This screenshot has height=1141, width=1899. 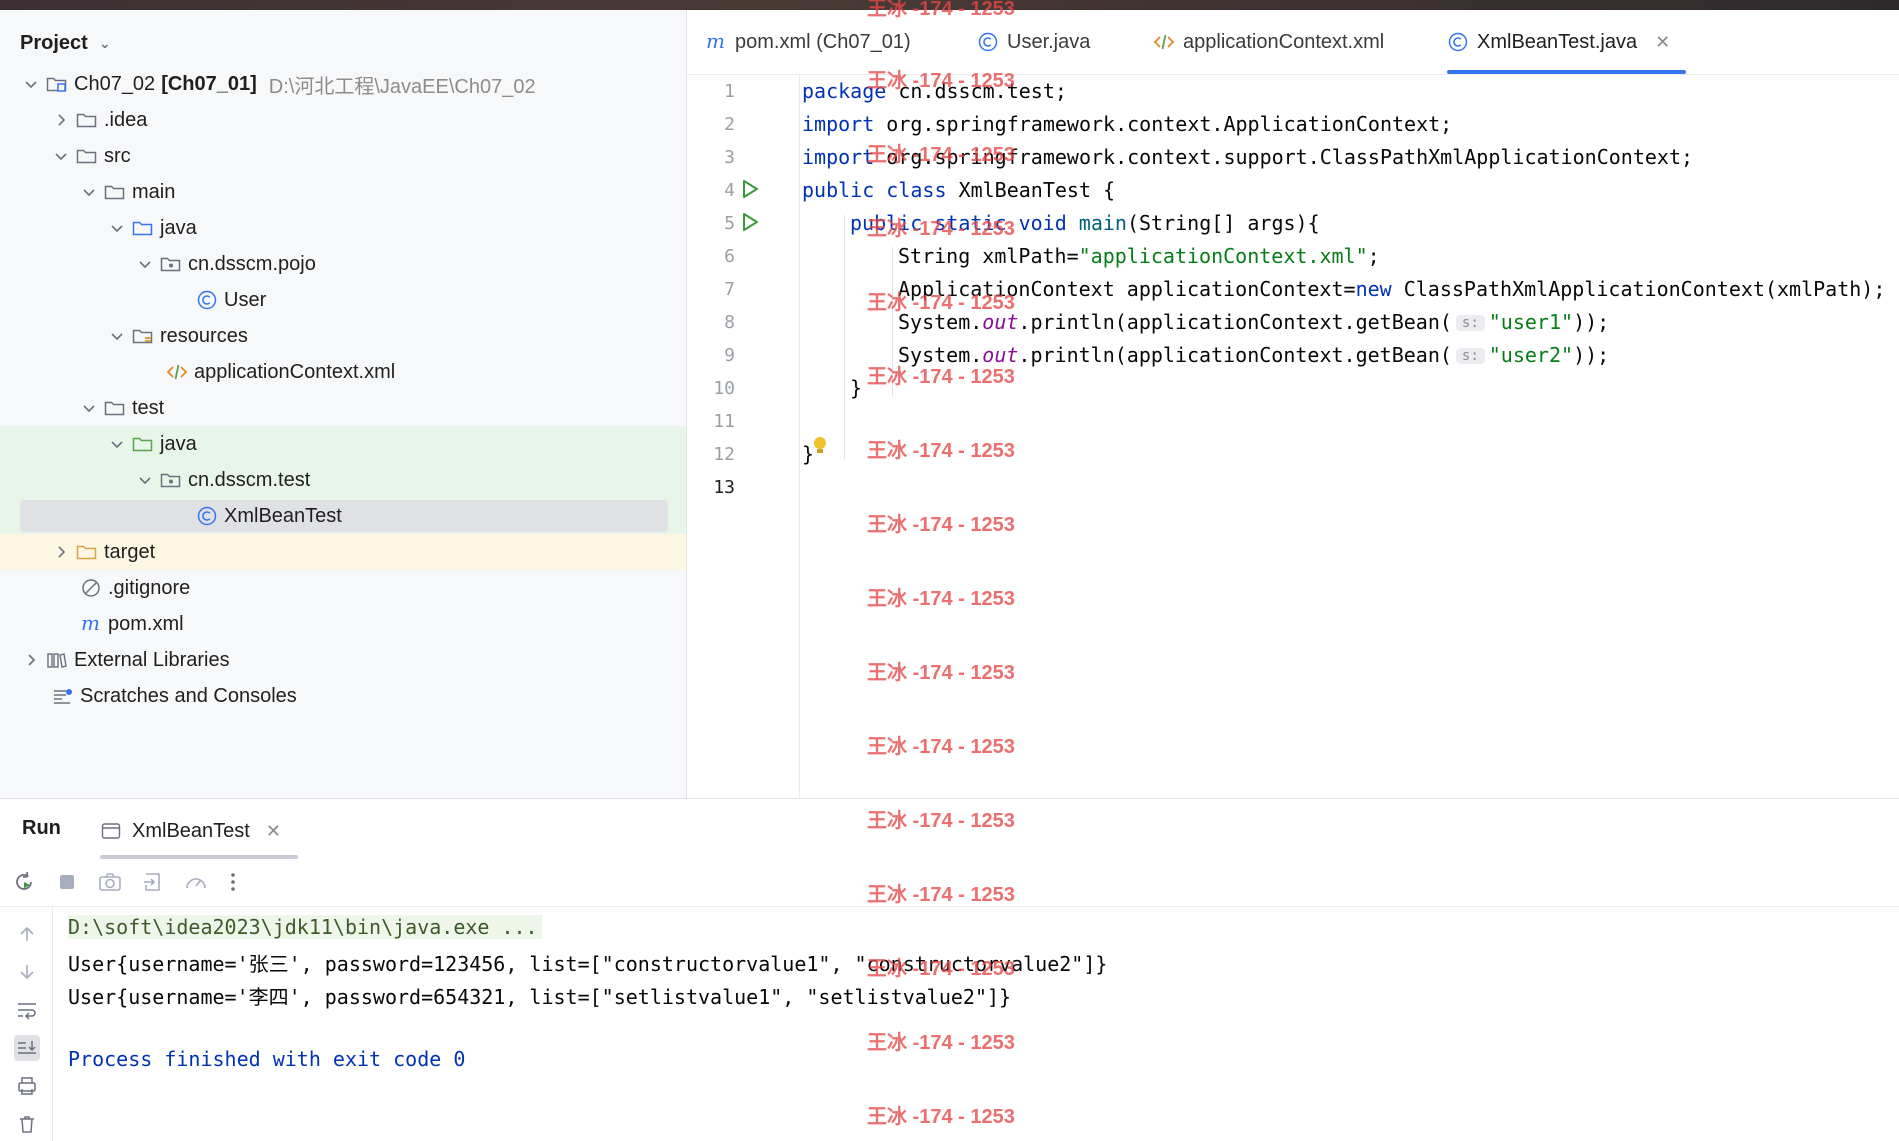 I want to click on tree-item-gitignore: .gitignore, so click(x=343, y=588).